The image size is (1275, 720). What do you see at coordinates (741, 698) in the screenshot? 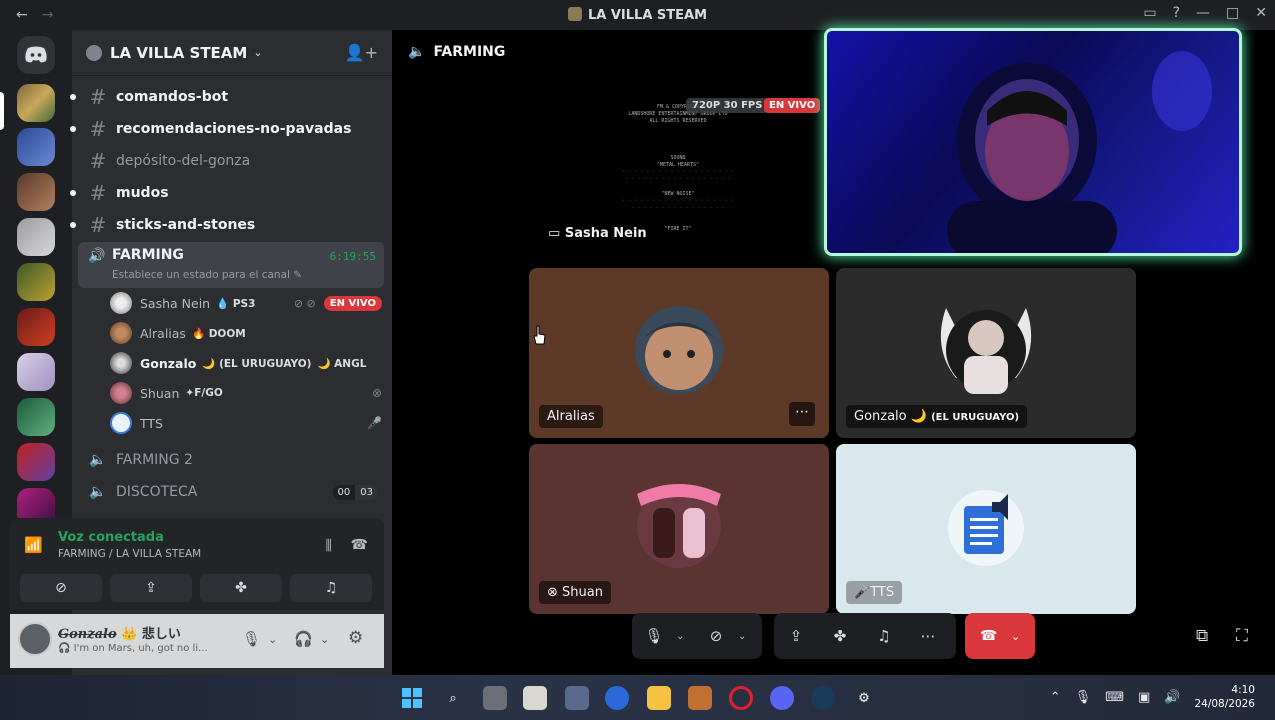
I see `opera-icon` at bounding box center [741, 698].